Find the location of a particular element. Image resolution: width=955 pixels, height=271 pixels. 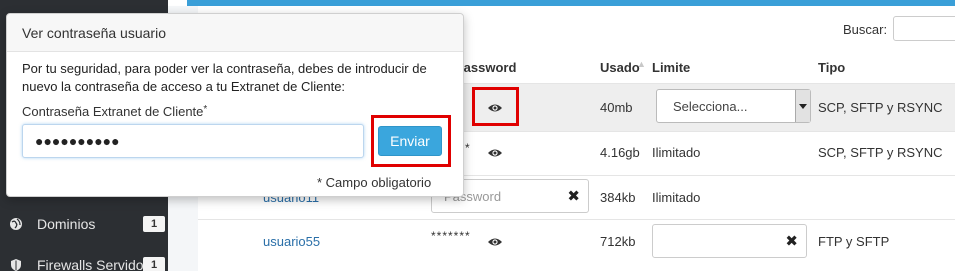

limite-input: ✖ is located at coordinates (729, 241).